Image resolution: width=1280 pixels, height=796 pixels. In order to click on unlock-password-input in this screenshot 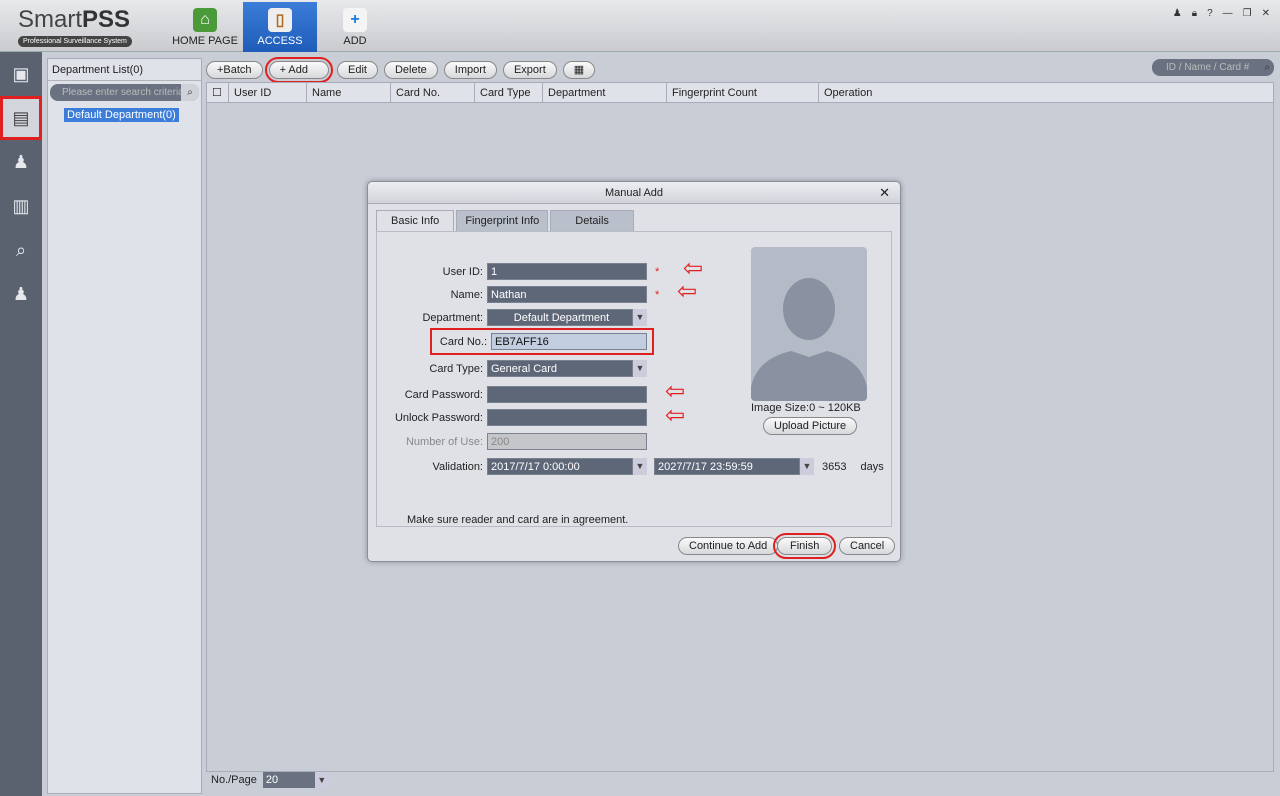, I will do `click(567, 417)`.